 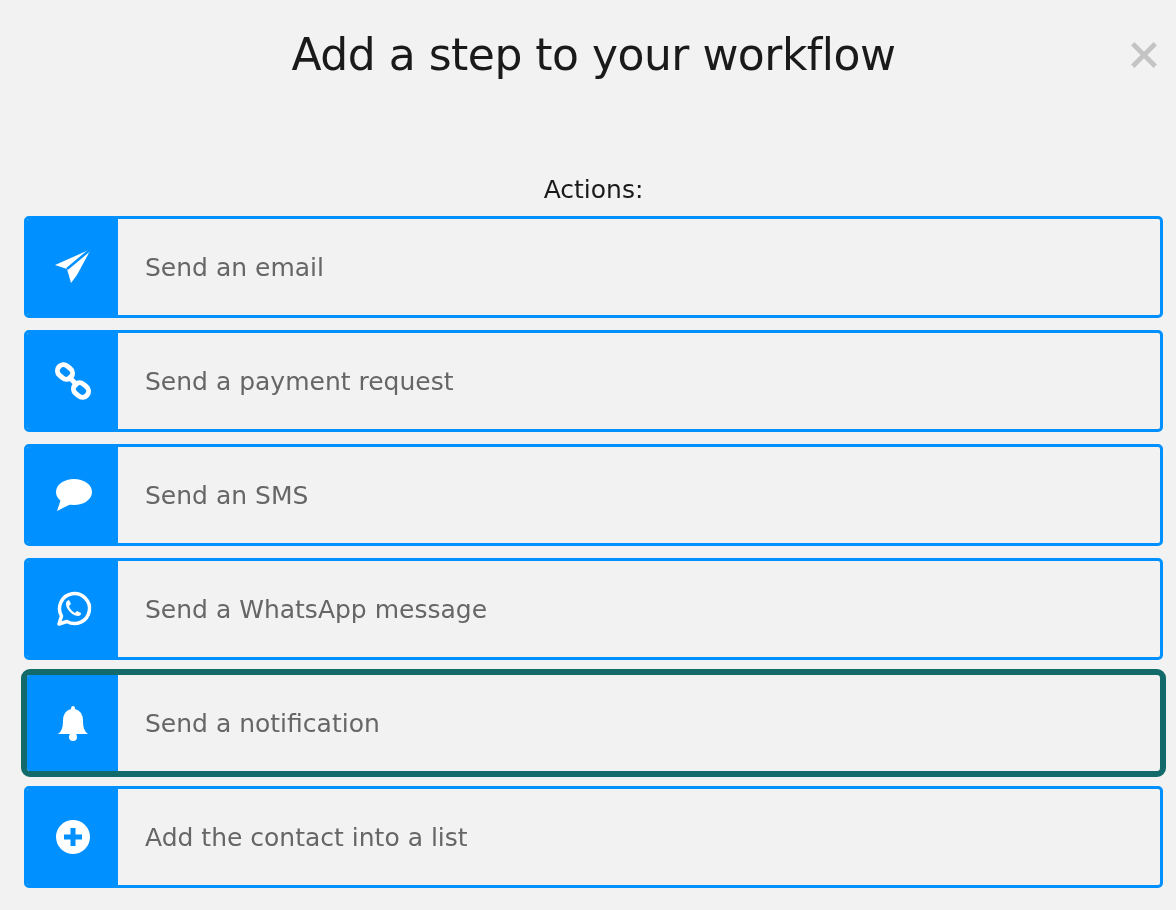 I want to click on action-label: Send an SMS, so click(x=227, y=495).